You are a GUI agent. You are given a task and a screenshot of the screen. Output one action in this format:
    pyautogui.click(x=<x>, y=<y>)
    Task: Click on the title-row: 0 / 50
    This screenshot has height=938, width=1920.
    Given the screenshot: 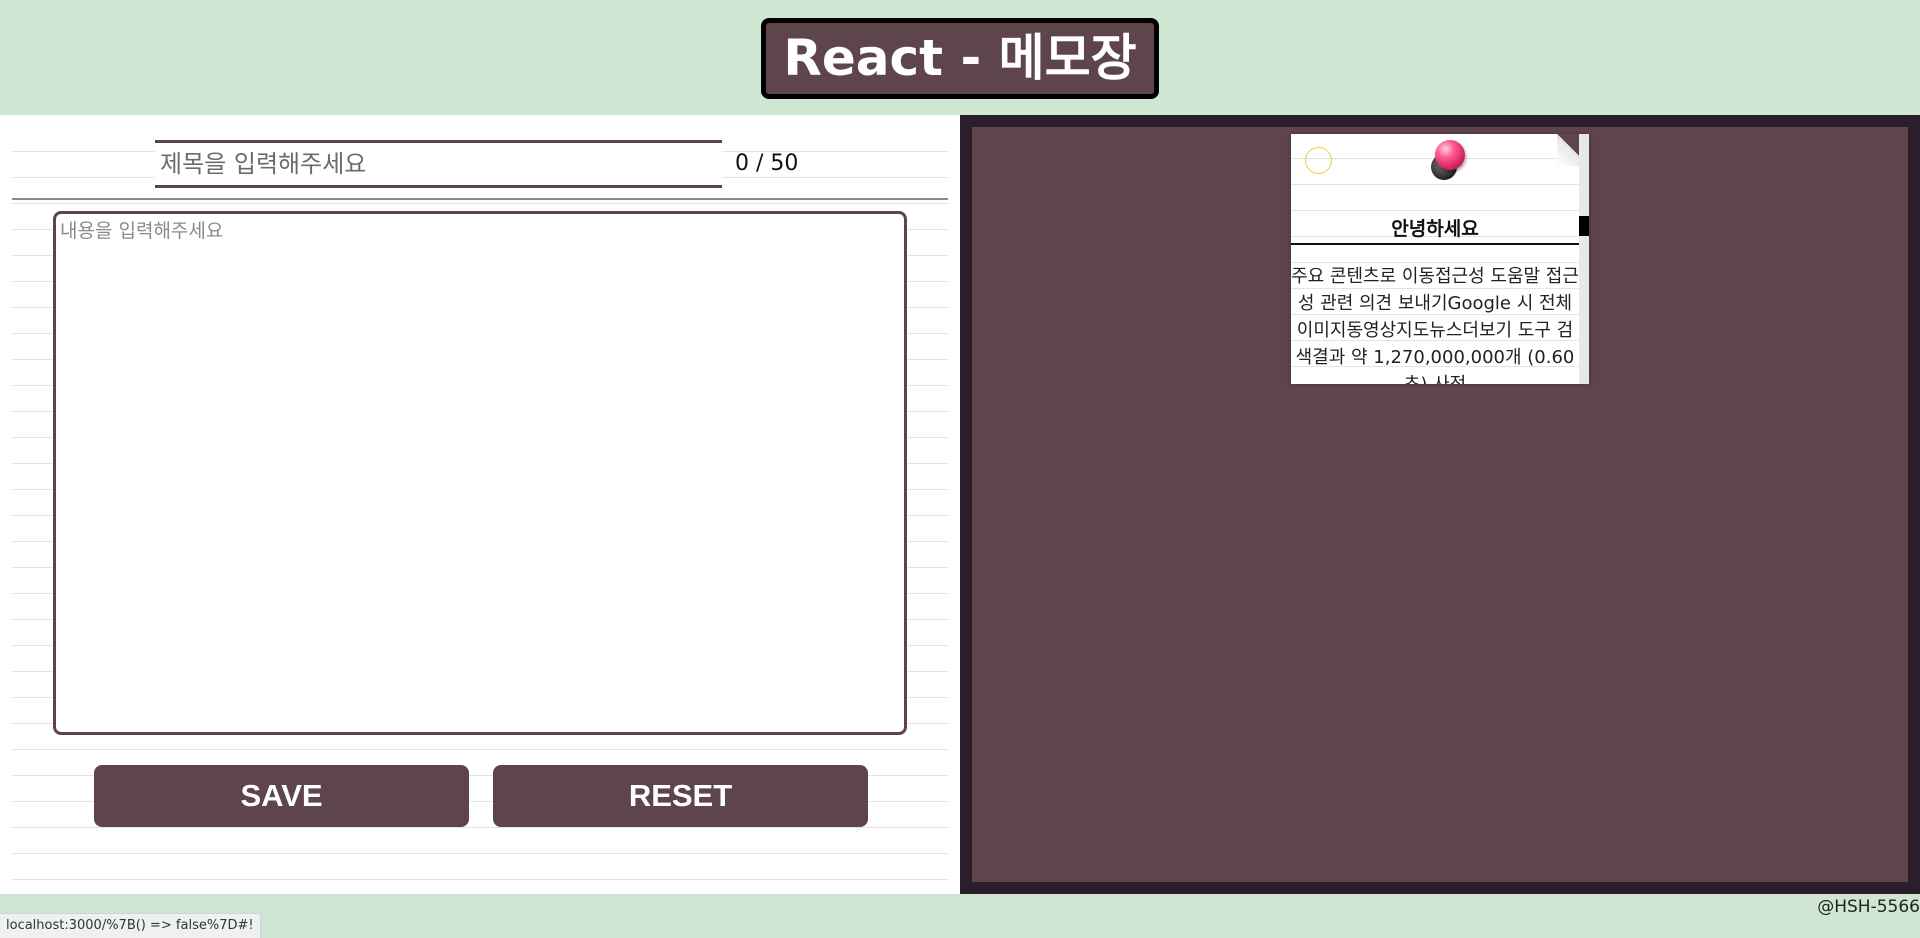 What is the action you would take?
    pyautogui.click(x=505, y=164)
    